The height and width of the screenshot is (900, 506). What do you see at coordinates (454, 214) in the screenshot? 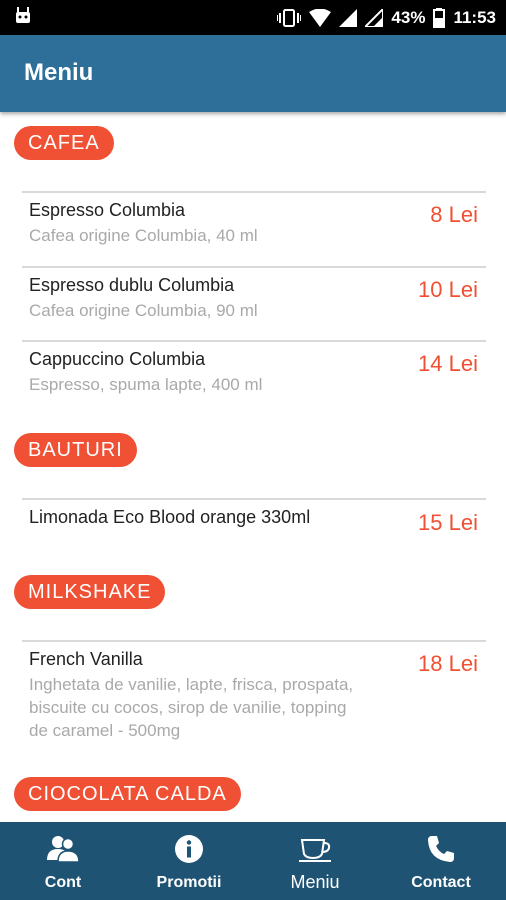
I see `item-price: 8 Lei` at bounding box center [454, 214].